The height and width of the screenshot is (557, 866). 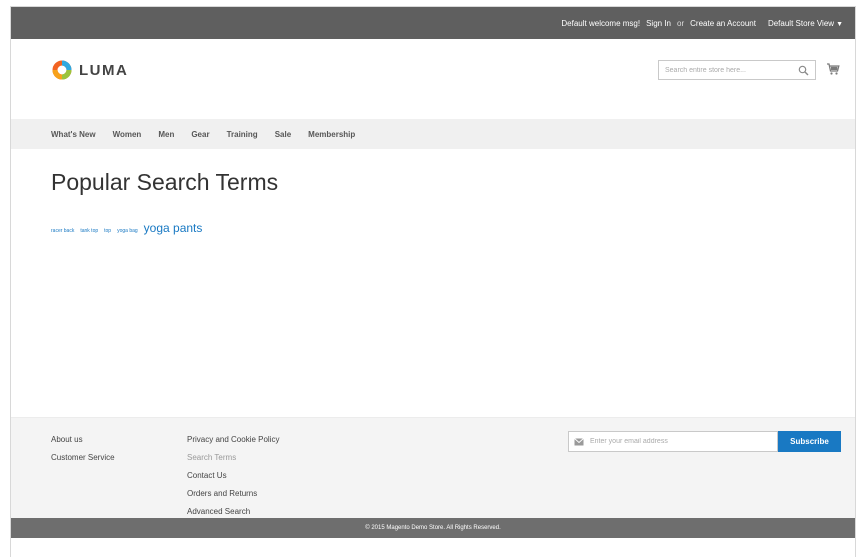 What do you see at coordinates (83, 440) in the screenshot?
I see `footer-link-about-us: About us` at bounding box center [83, 440].